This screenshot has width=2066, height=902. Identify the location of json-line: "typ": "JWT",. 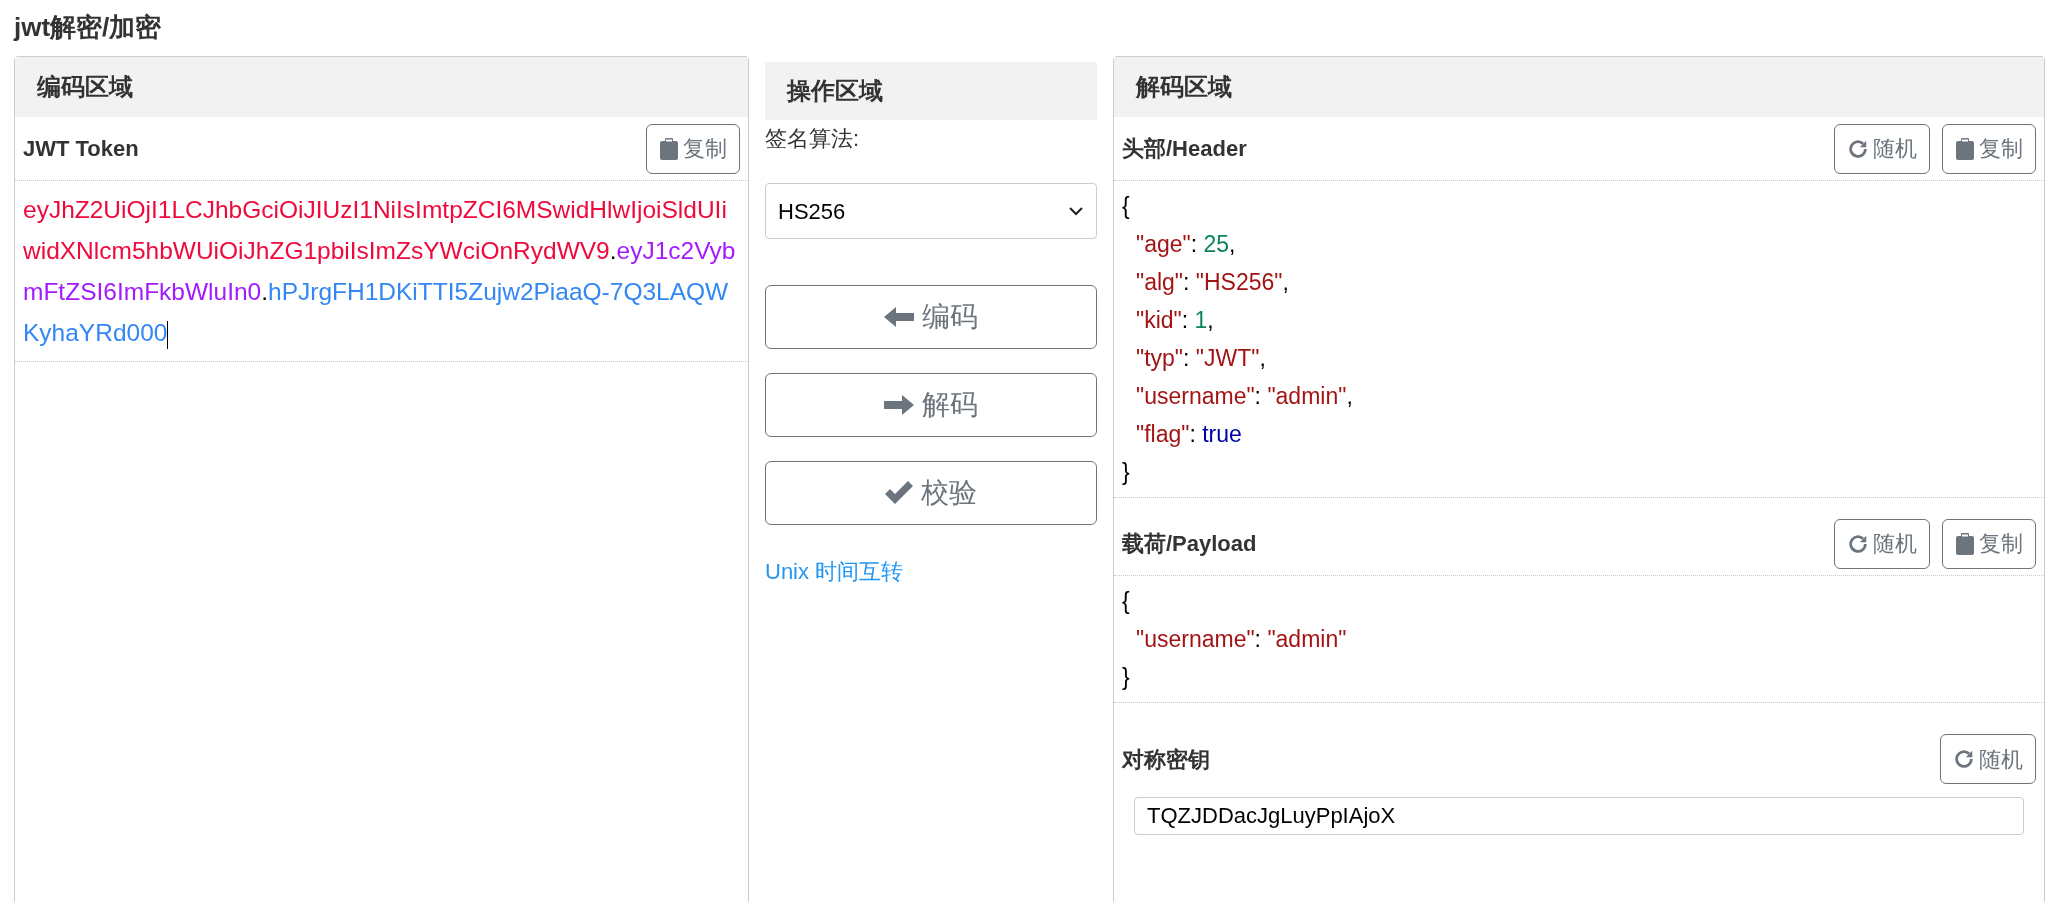
(1200, 358).